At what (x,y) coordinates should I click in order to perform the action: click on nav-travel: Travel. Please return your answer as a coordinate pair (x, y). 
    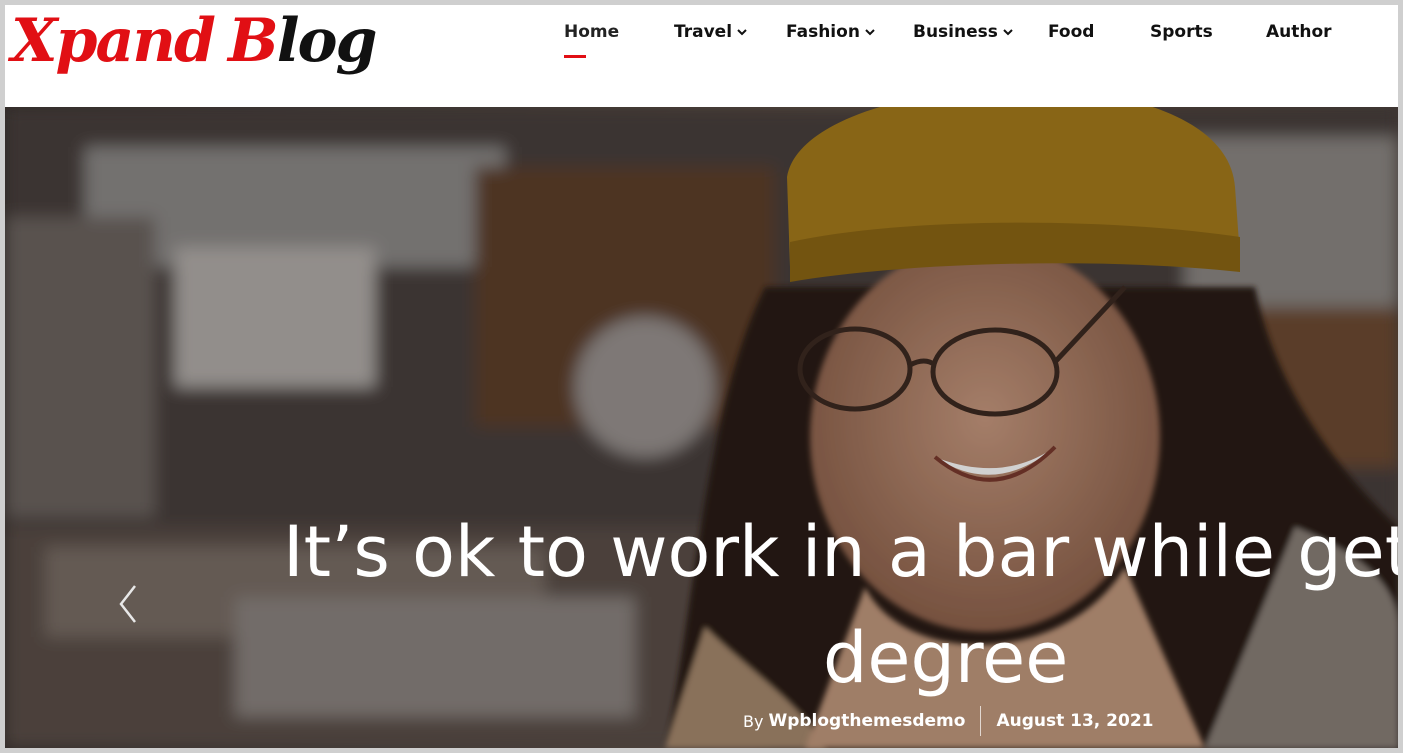
    Looking at the image, I should click on (711, 34).